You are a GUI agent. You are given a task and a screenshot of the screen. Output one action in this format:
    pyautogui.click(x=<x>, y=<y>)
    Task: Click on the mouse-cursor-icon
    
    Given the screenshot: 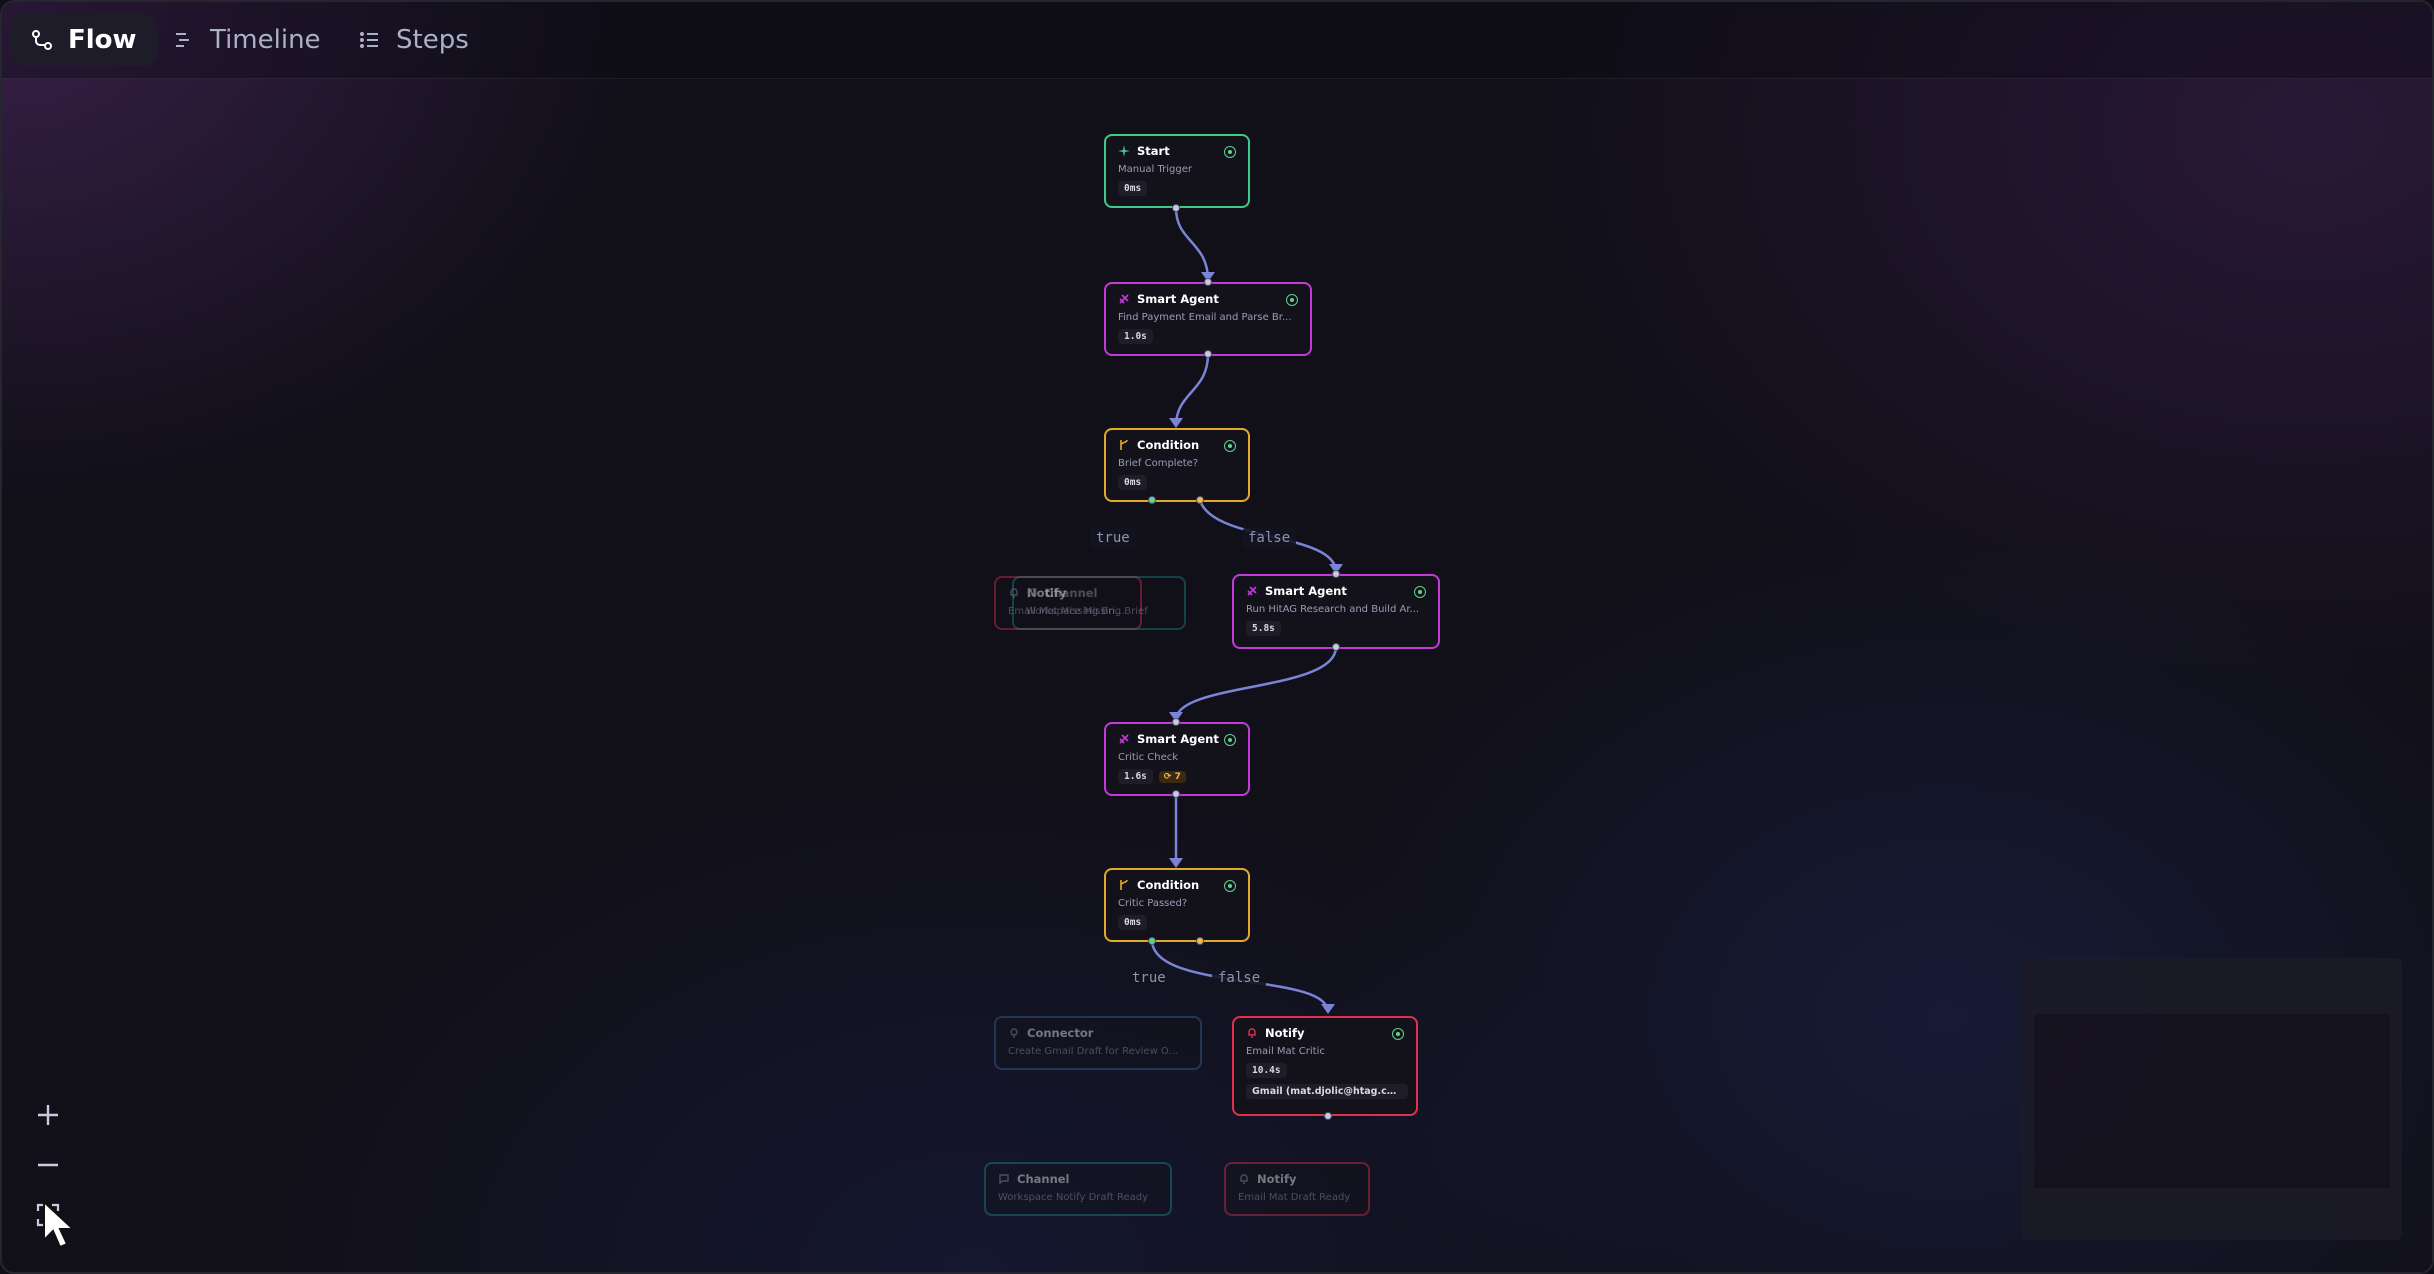 What is the action you would take?
    pyautogui.click(x=59, y=1224)
    